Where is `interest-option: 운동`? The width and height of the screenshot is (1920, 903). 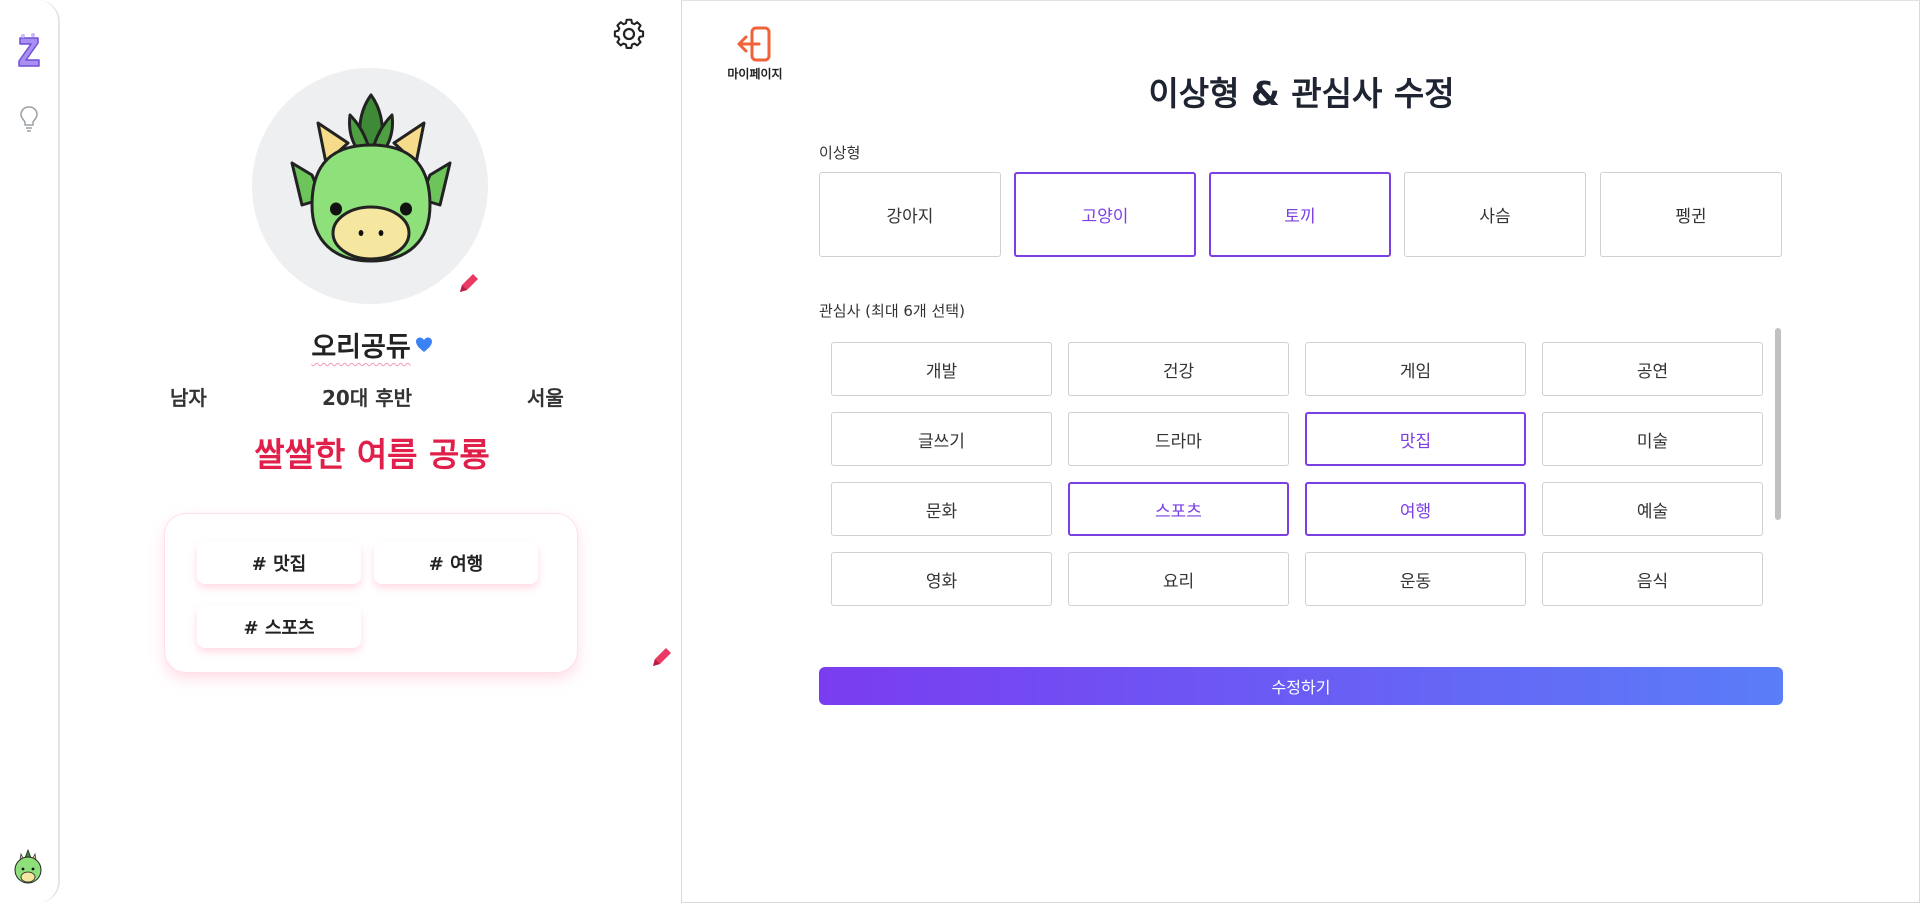 interest-option: 운동 is located at coordinates (1415, 579).